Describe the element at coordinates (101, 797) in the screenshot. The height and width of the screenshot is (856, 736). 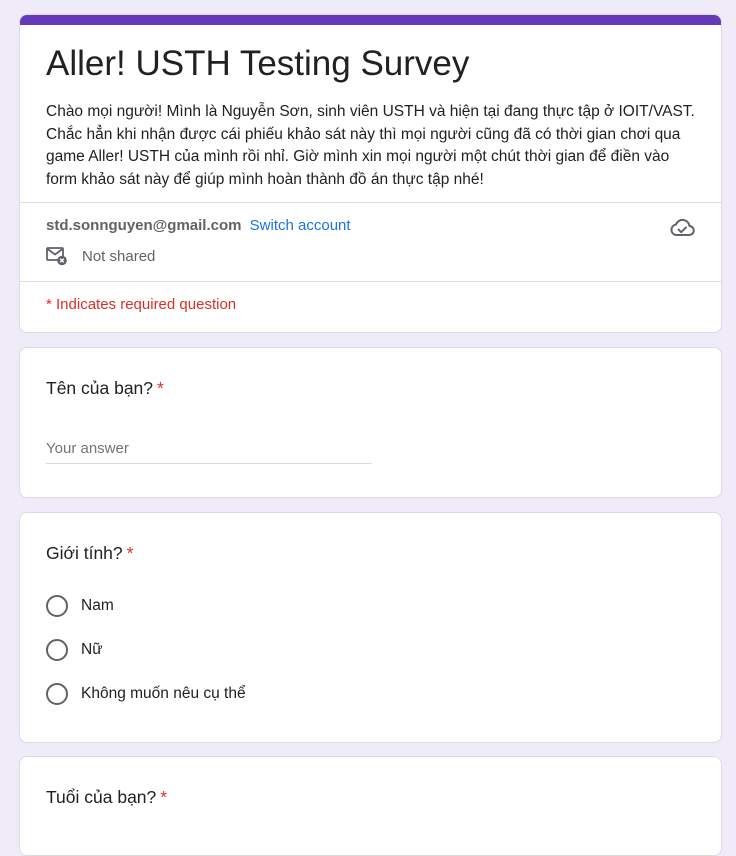
I see `question-title-text: Tuổi của bạn?` at that location.